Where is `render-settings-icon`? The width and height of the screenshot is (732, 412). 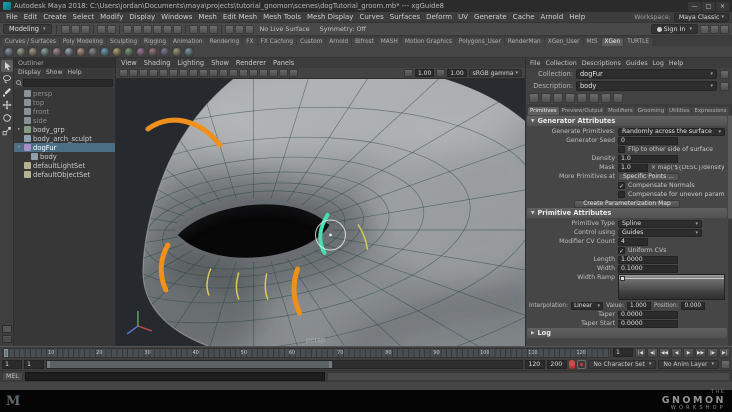 render-settings-icon is located at coordinates (249, 29).